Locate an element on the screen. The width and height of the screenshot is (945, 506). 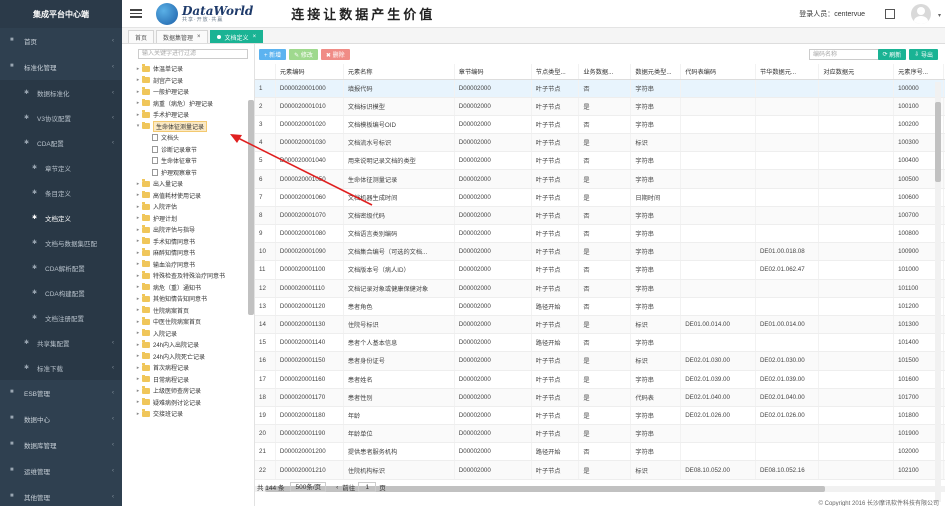
expand-toggle-icon: ▾ is located at coordinates (138, 126).